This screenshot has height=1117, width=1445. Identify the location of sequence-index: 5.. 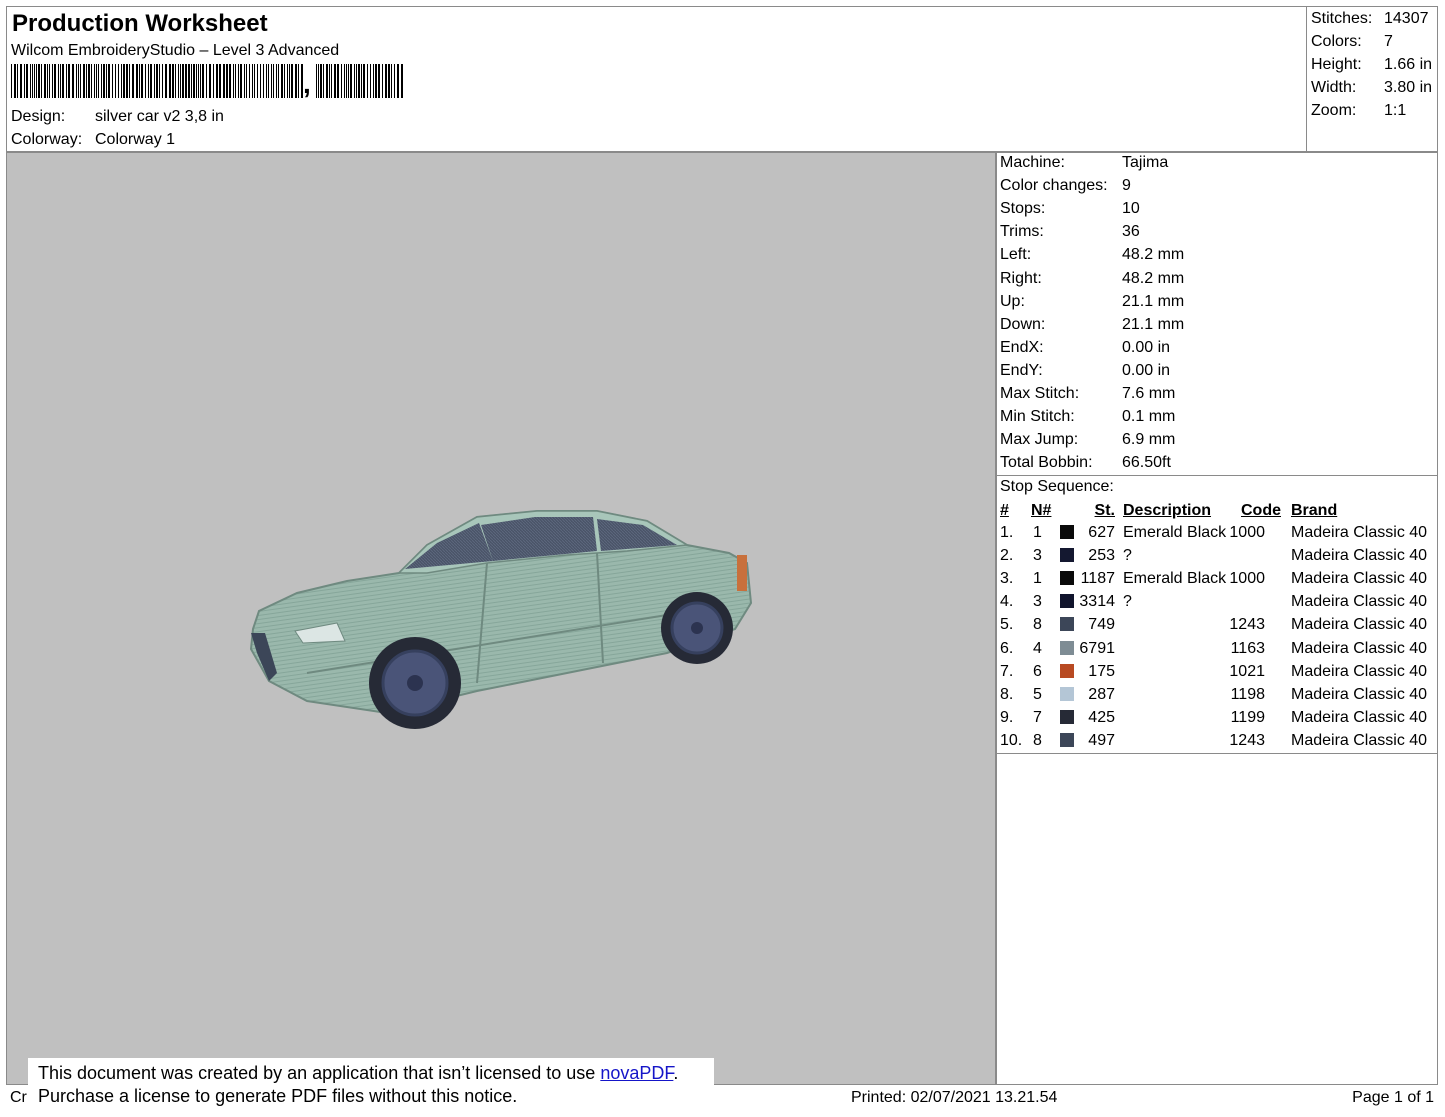
(1007, 625).